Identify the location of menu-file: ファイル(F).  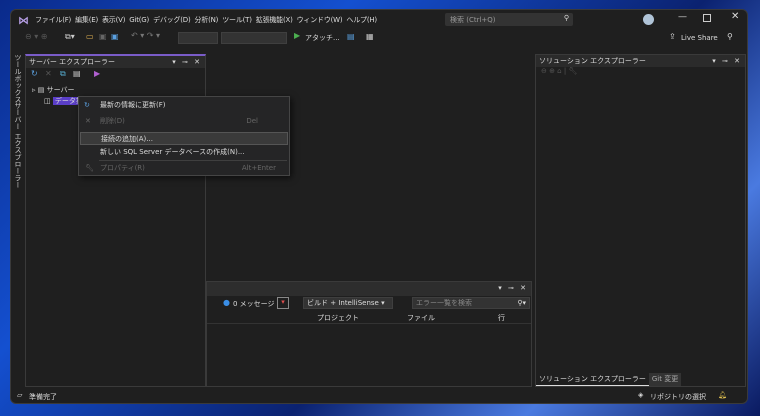
(53, 20).